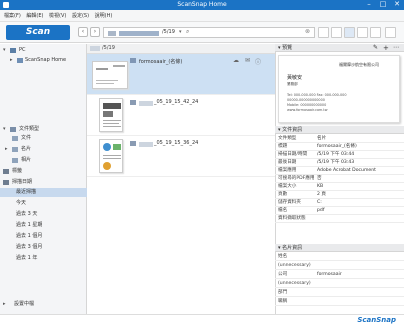 The width and height of the screenshot is (404, 324). I want to click on card-field-row: 部門, so click(339, 293).